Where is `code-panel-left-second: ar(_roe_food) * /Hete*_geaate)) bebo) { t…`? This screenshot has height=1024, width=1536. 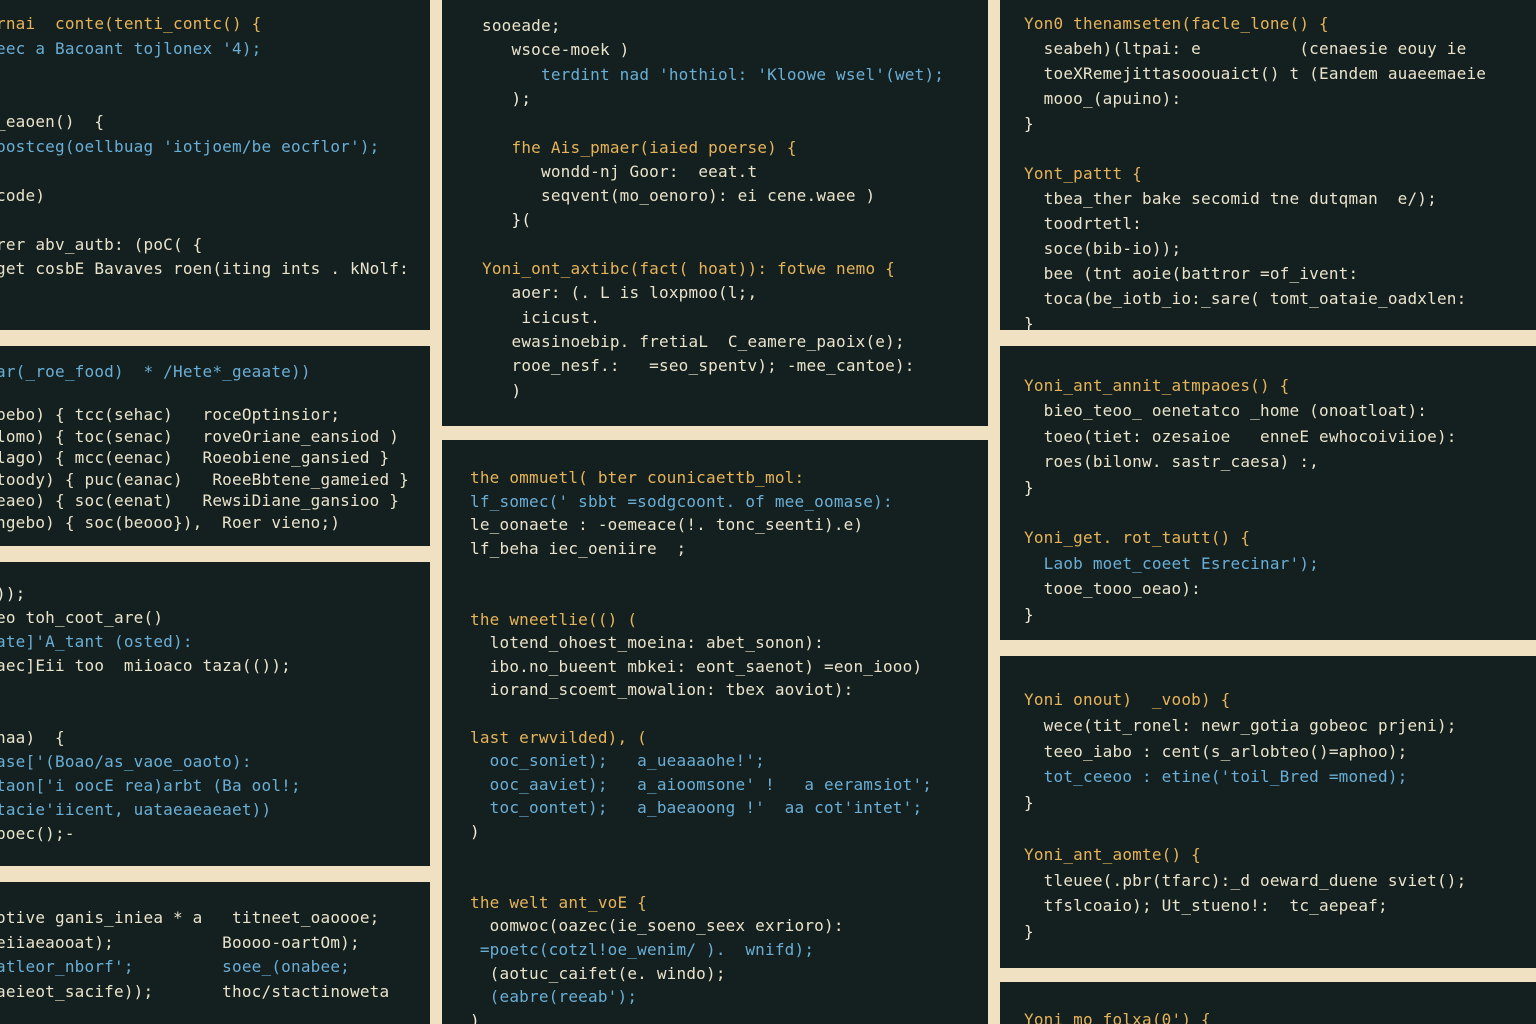
code-panel-left-second: ar(_roe_food) * /Hete*_geaate)) bebo) { t… is located at coordinates (215, 446).